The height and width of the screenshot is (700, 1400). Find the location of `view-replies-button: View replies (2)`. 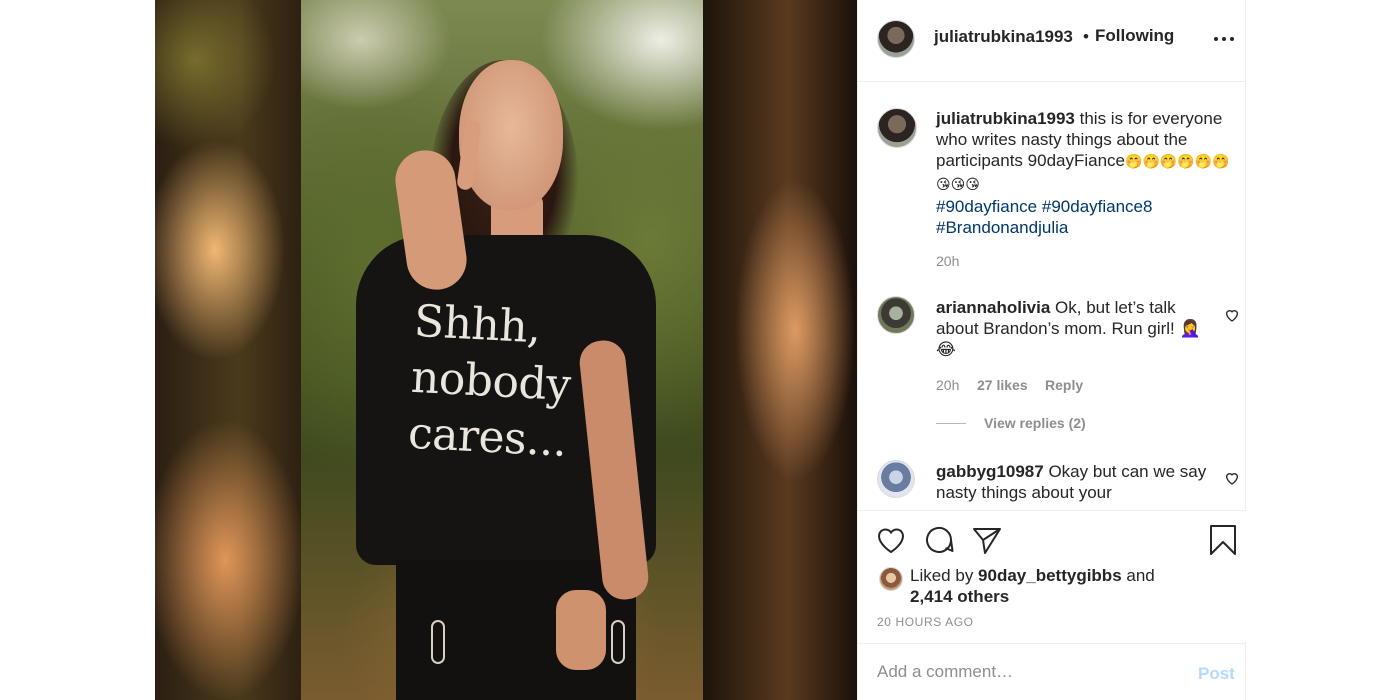

view-replies-button: View replies (2) is located at coordinates (1035, 423).